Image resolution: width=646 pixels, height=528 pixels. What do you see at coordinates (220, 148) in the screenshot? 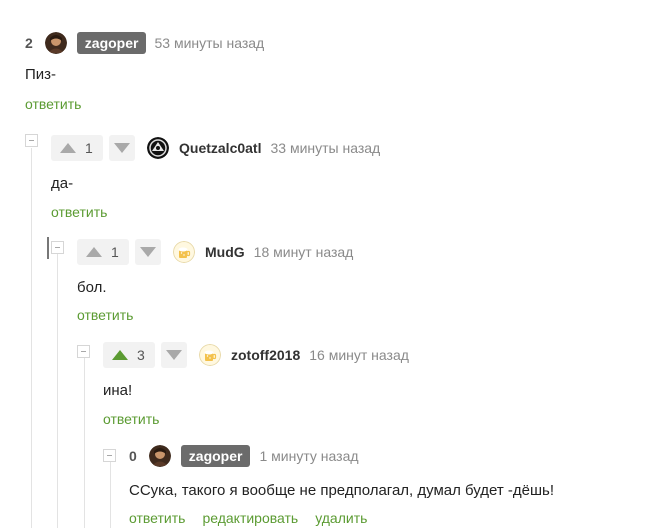
I see `author-name: Quetzalc0atl` at bounding box center [220, 148].